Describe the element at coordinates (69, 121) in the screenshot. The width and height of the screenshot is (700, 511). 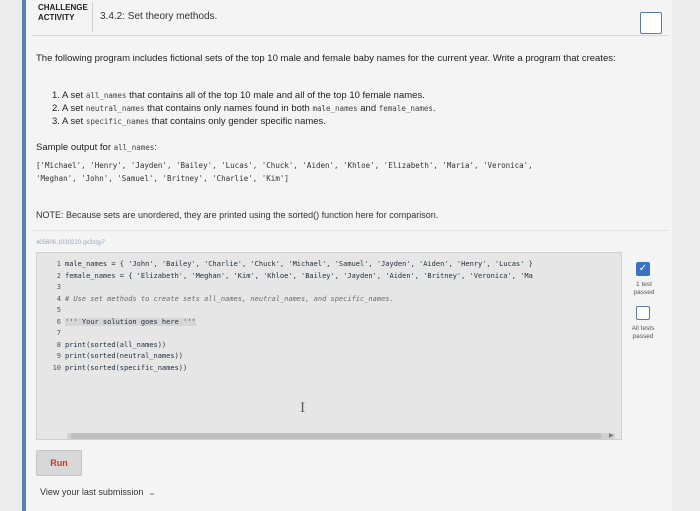
I see `task-text: 3. A set` at that location.